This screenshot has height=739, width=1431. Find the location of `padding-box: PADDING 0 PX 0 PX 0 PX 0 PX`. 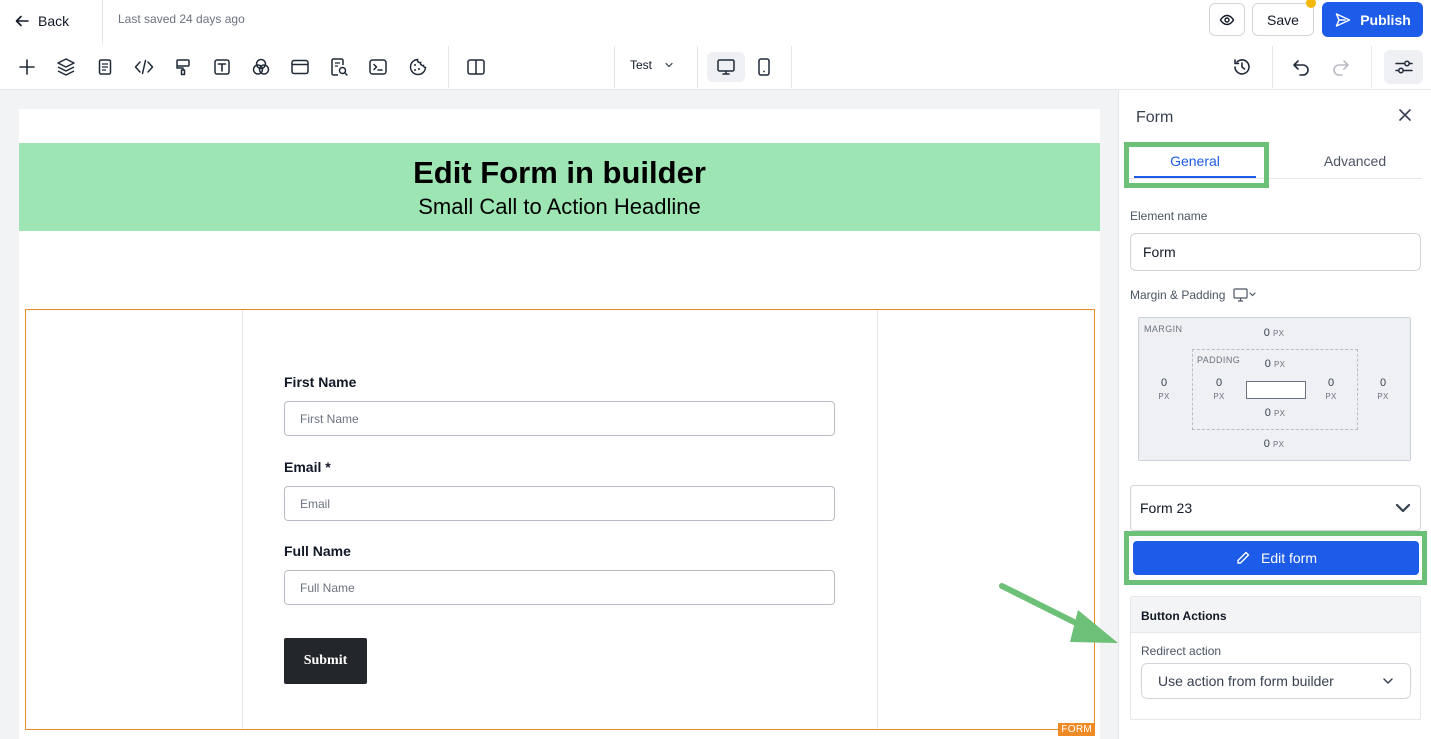

padding-box: PADDING 0 PX 0 PX 0 PX 0 PX is located at coordinates (1275, 389).